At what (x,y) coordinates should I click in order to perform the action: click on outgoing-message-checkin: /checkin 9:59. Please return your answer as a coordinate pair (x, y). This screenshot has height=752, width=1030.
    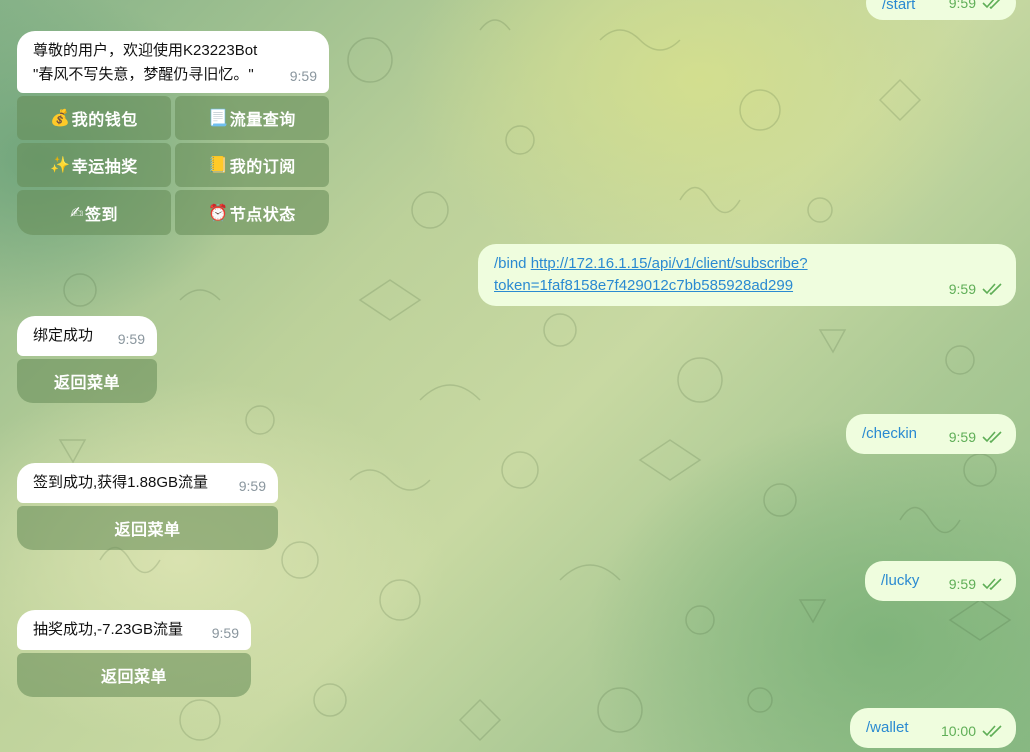
    Looking at the image, I should click on (931, 434).